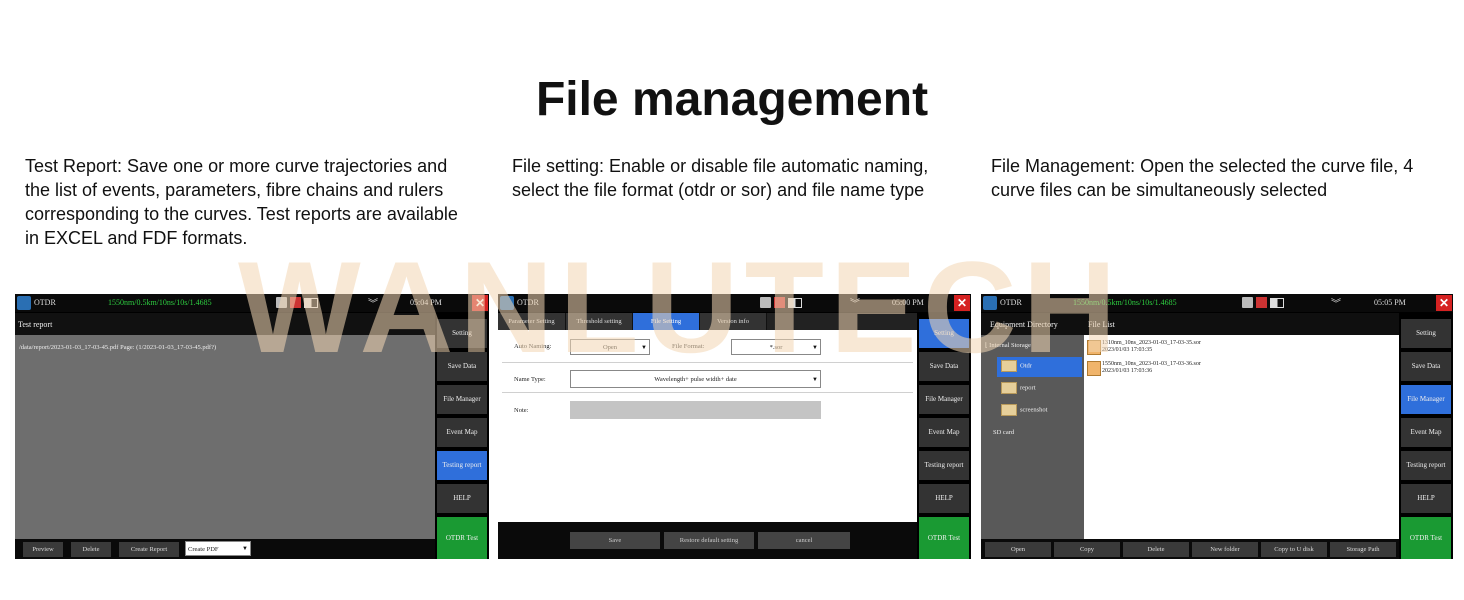  I want to click on equipment-directory-header: Equipment Directory, so click(1024, 324).